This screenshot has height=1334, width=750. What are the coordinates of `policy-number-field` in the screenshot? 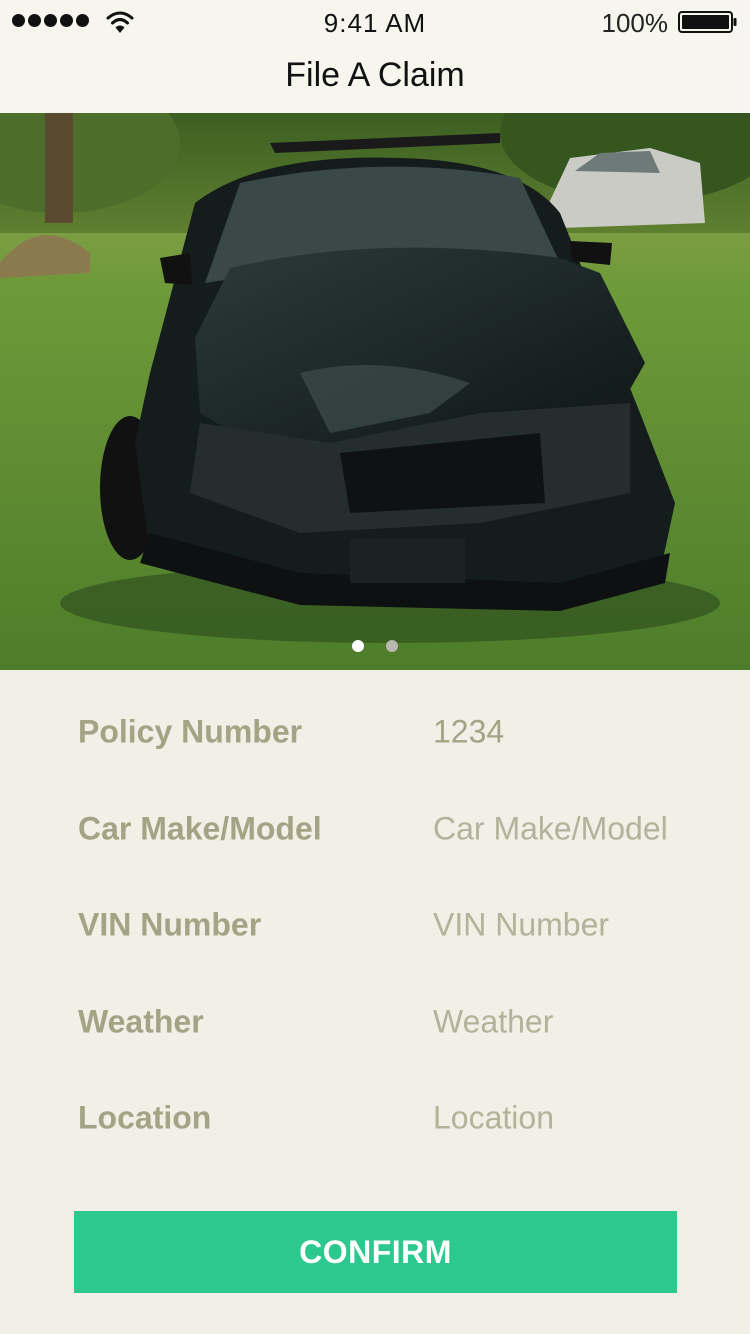 It's located at (578, 732).